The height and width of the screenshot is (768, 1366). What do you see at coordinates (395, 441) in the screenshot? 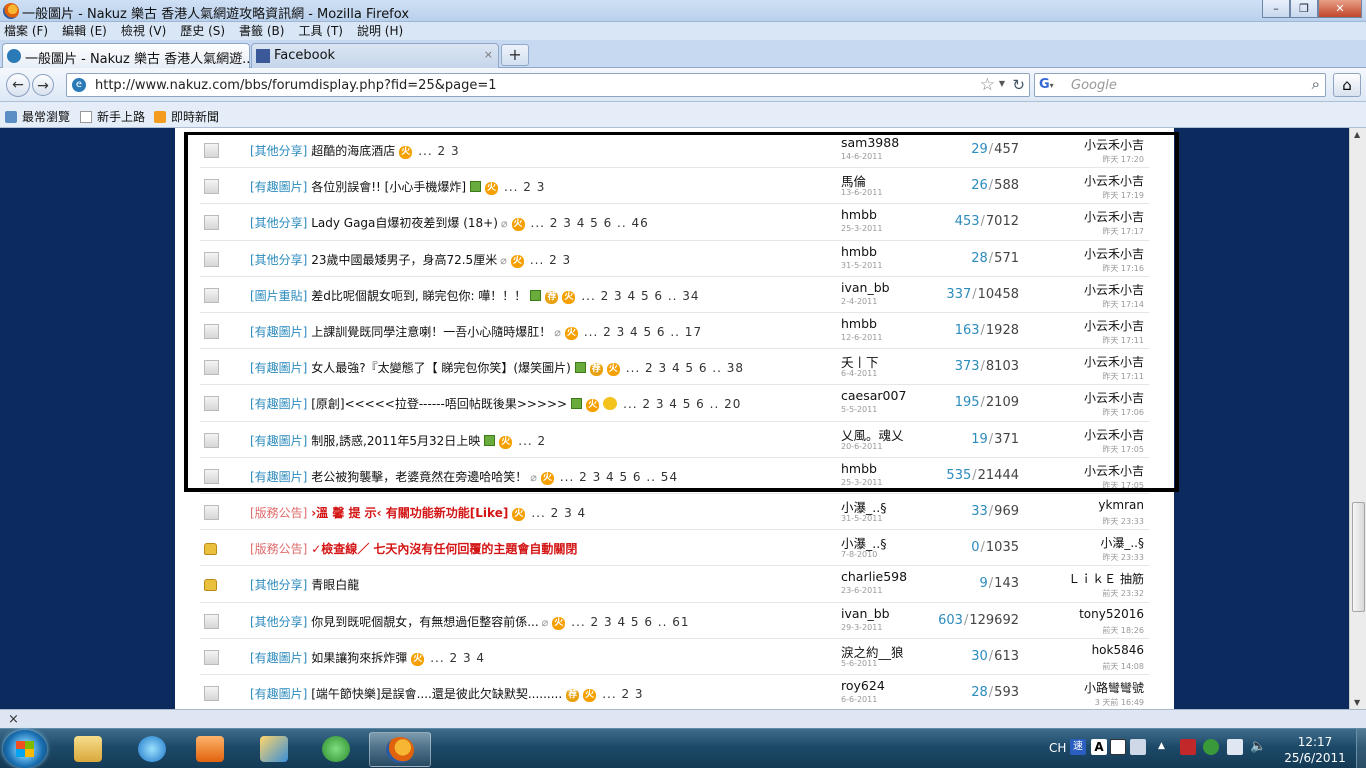
I see `thread-title-link: 制服,誘惑,2011年5月32日上映` at bounding box center [395, 441].